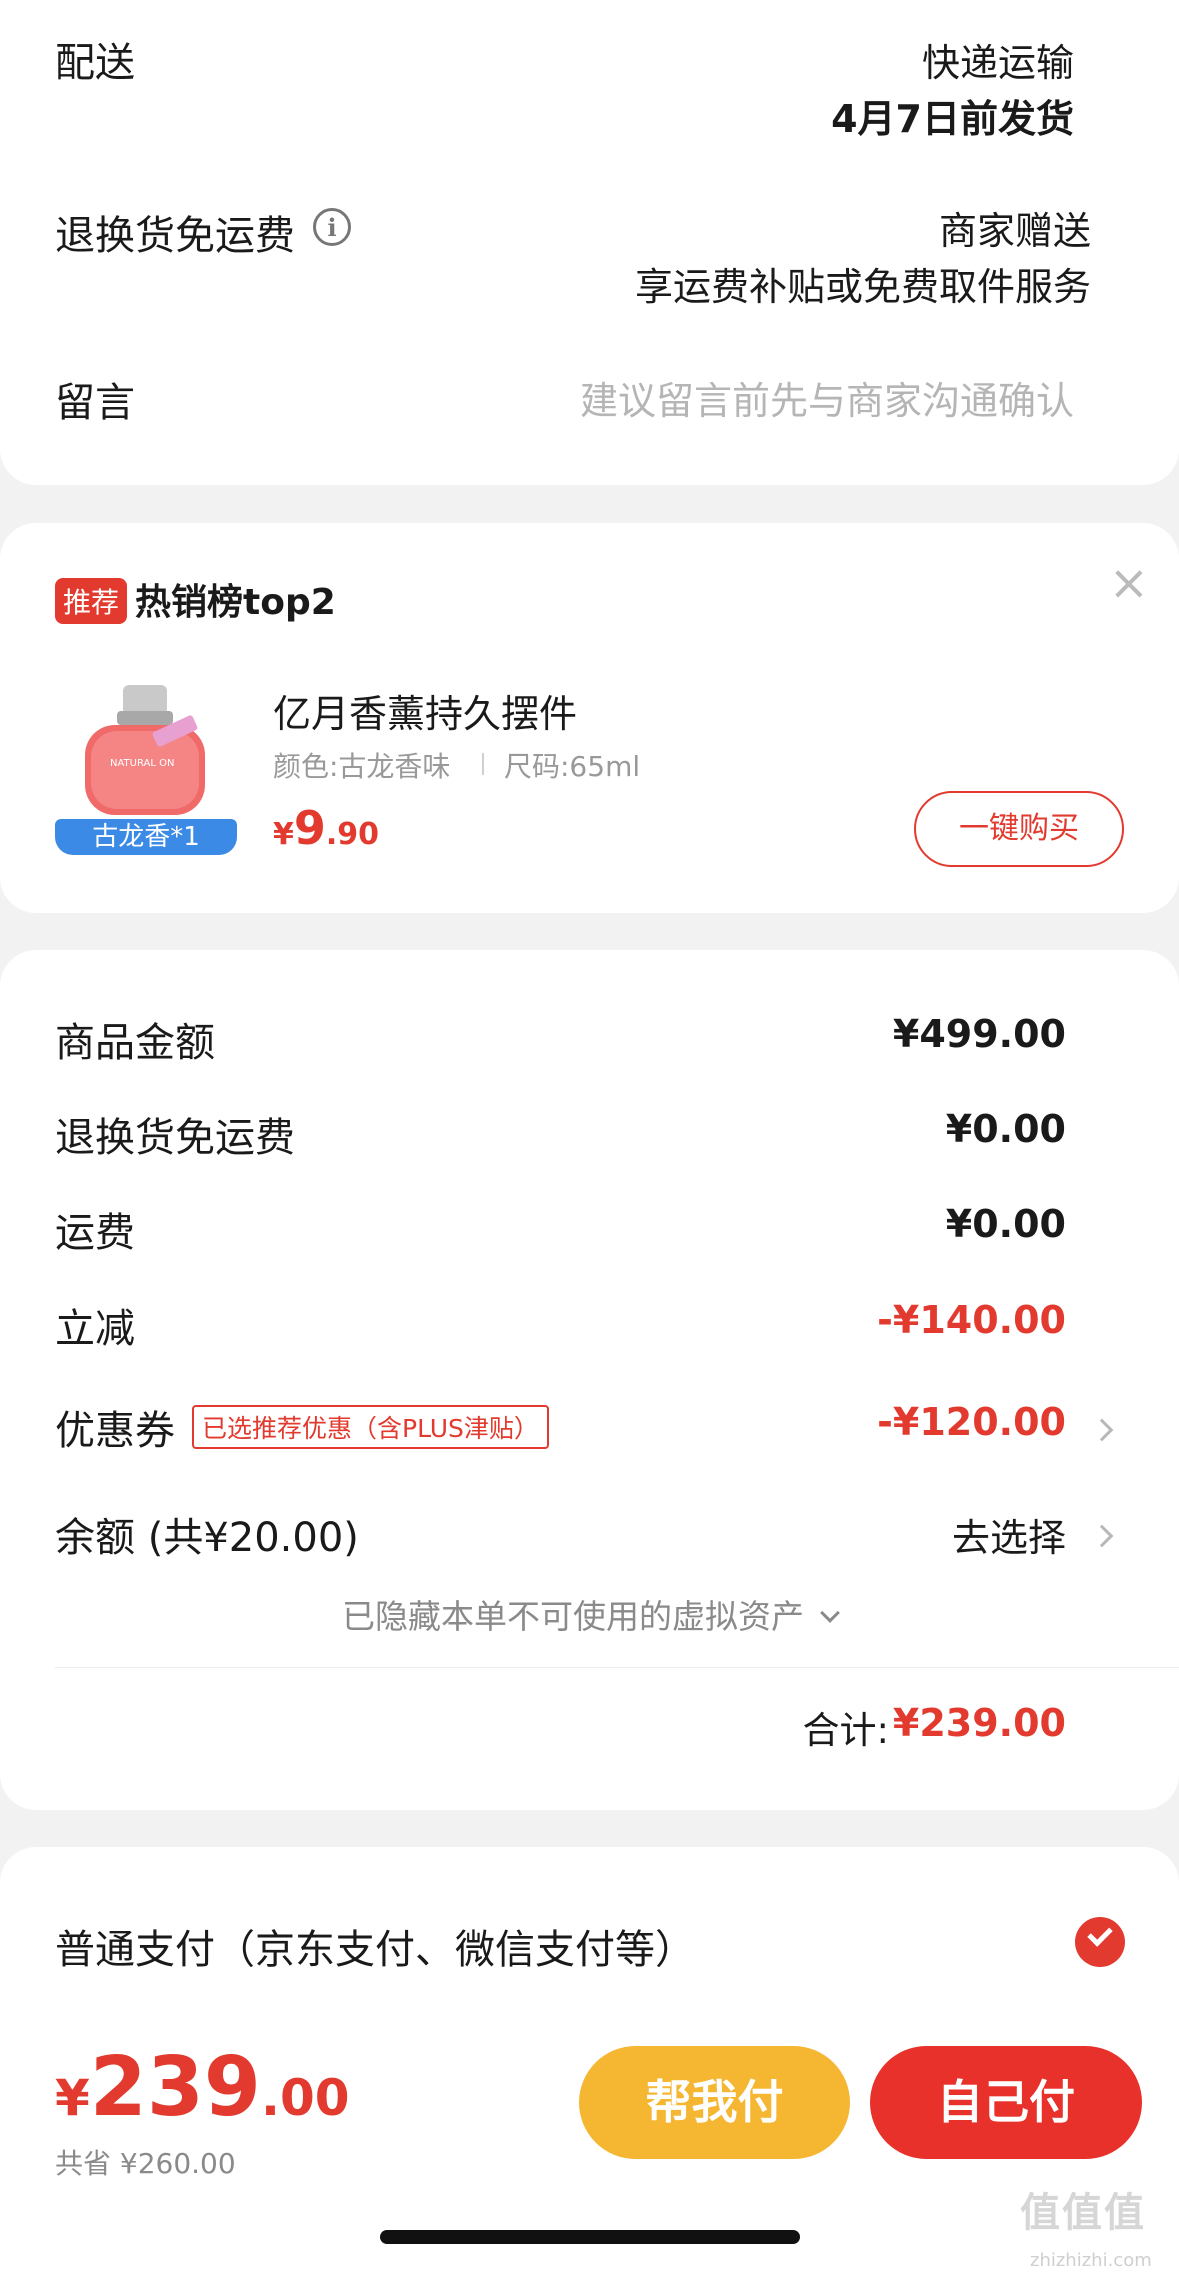 This screenshot has width=1179, height=2281. Describe the element at coordinates (145, 750) in the screenshot. I see `perfume-bottle-icon` at that location.